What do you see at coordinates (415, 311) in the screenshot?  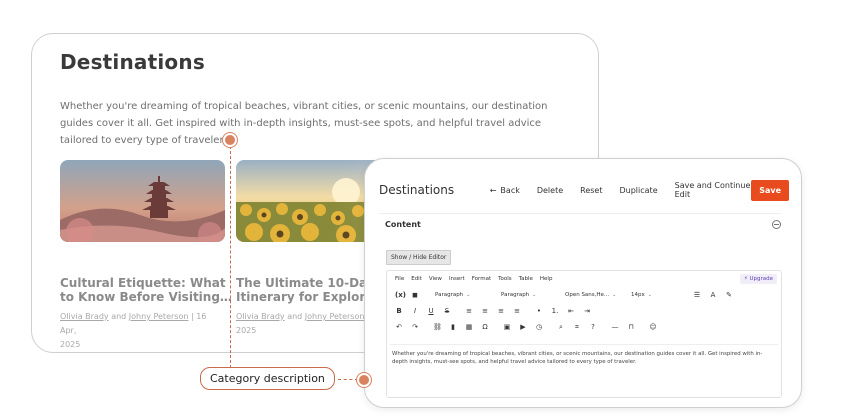 I see `italic-icon: I` at bounding box center [415, 311].